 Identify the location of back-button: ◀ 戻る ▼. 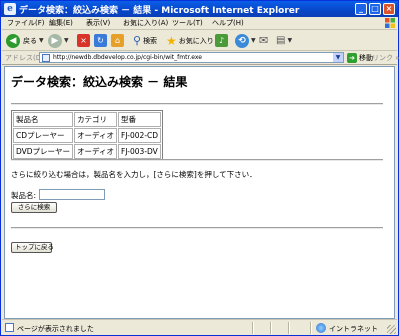
(25, 40).